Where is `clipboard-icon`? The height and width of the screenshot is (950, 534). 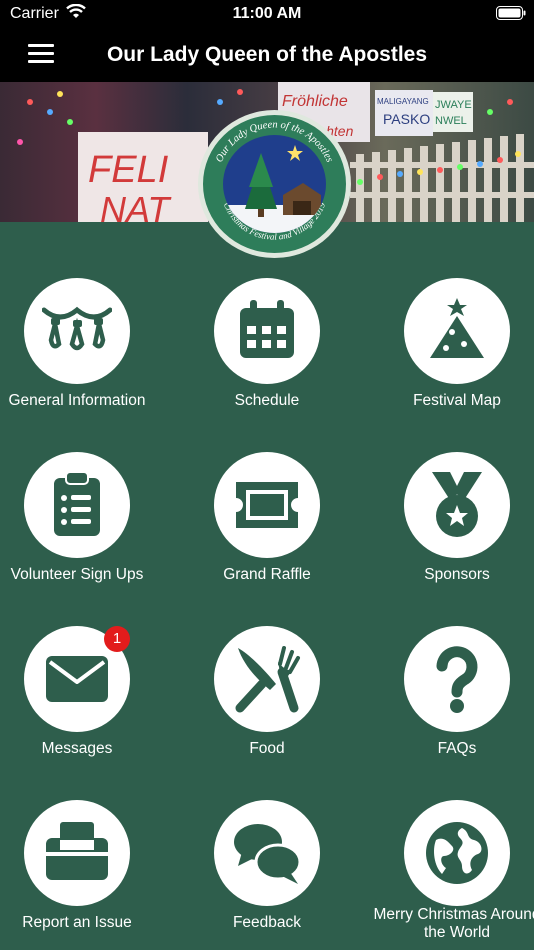 clipboard-icon is located at coordinates (77, 503).